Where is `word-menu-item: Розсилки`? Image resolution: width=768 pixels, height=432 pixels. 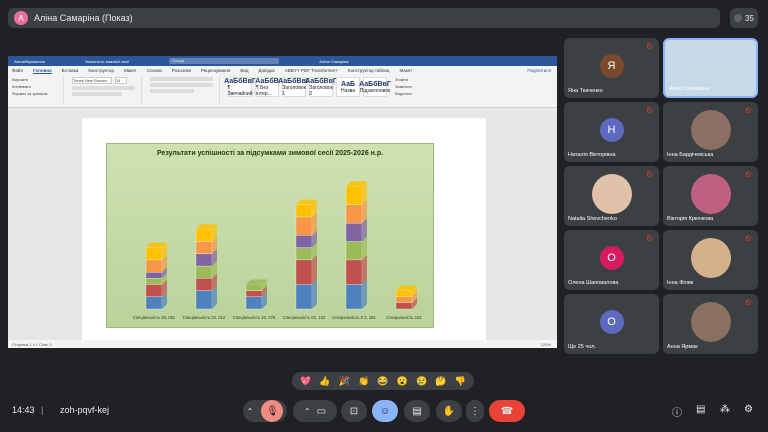
word-menu-item: Розсилки is located at coordinates (181, 70).